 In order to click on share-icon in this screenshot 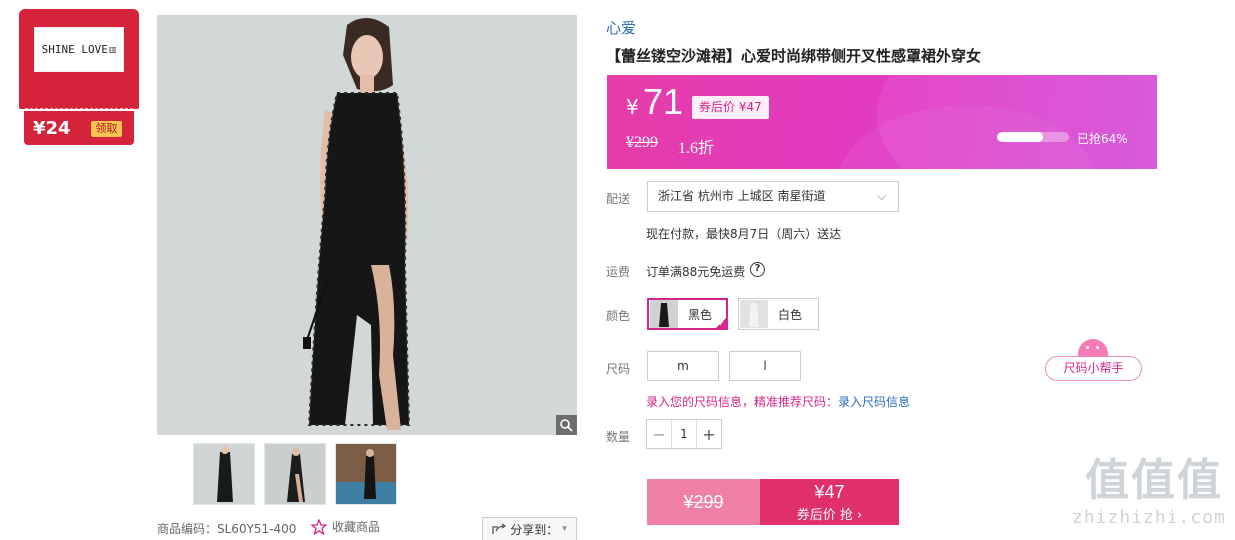, I will do `click(499, 528)`.